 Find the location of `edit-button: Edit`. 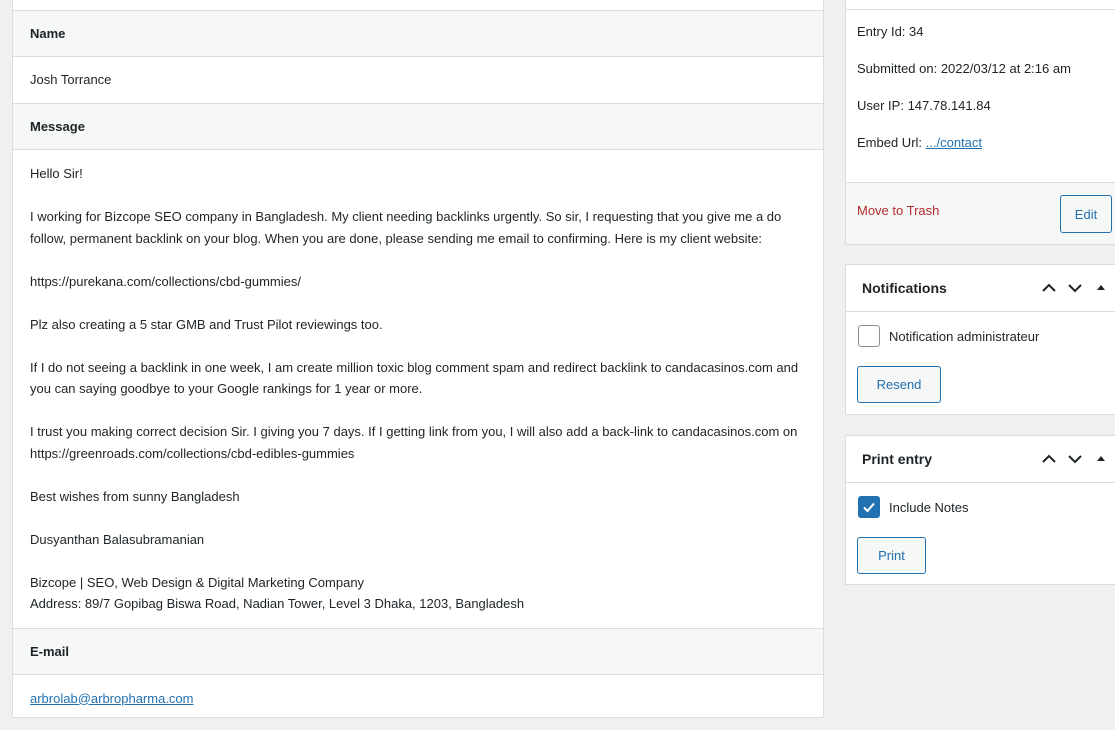

edit-button: Edit is located at coordinates (1086, 214).